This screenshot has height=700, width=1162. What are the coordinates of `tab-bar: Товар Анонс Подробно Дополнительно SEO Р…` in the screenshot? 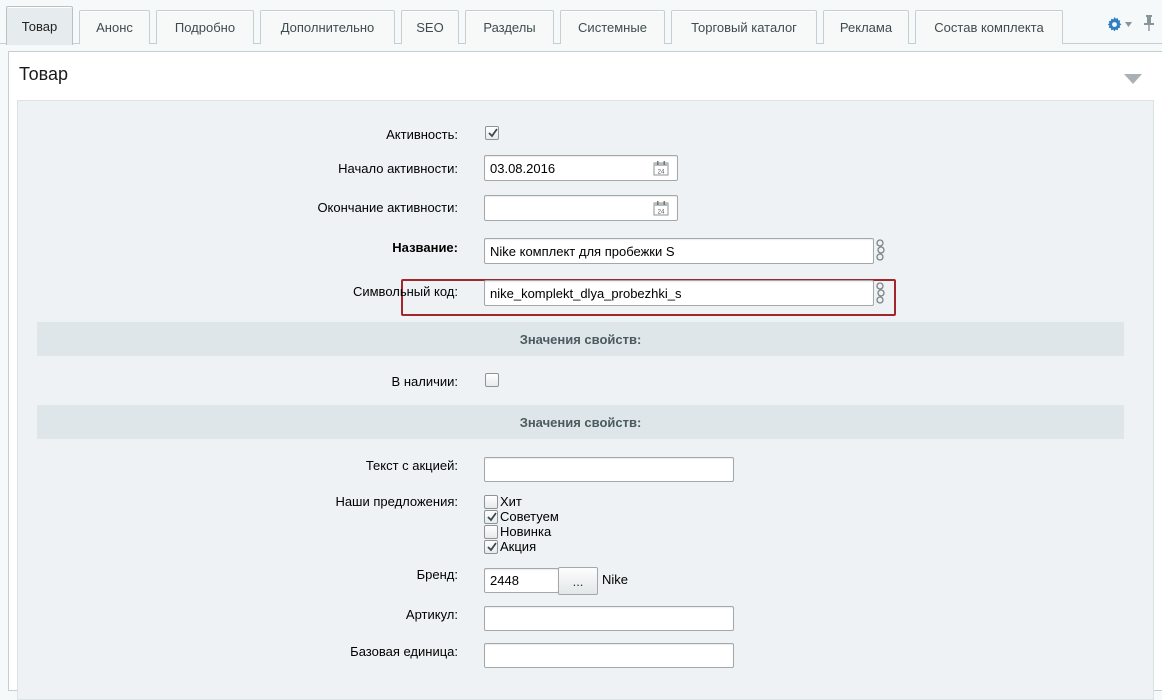 It's located at (581, 22).